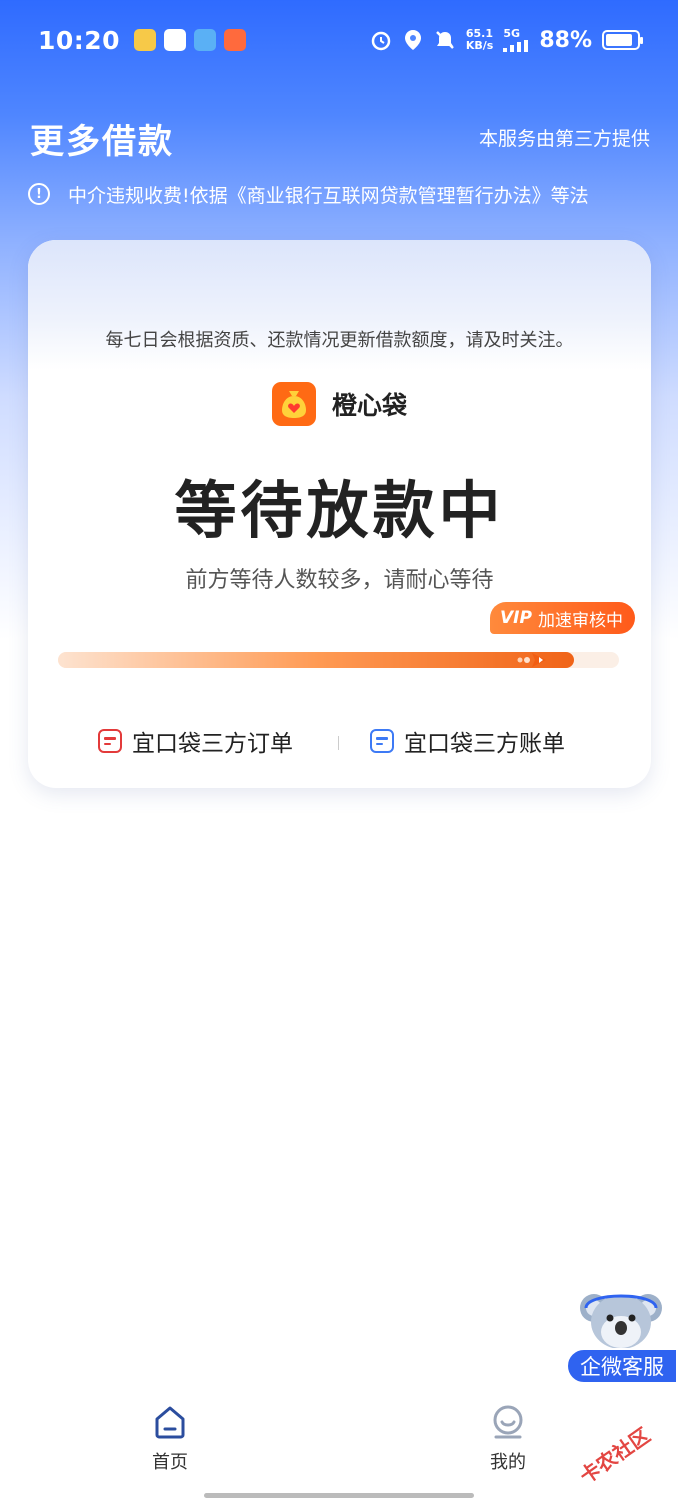  I want to click on third-party-orders-link: 宜口袋三方订单, so click(195, 741).